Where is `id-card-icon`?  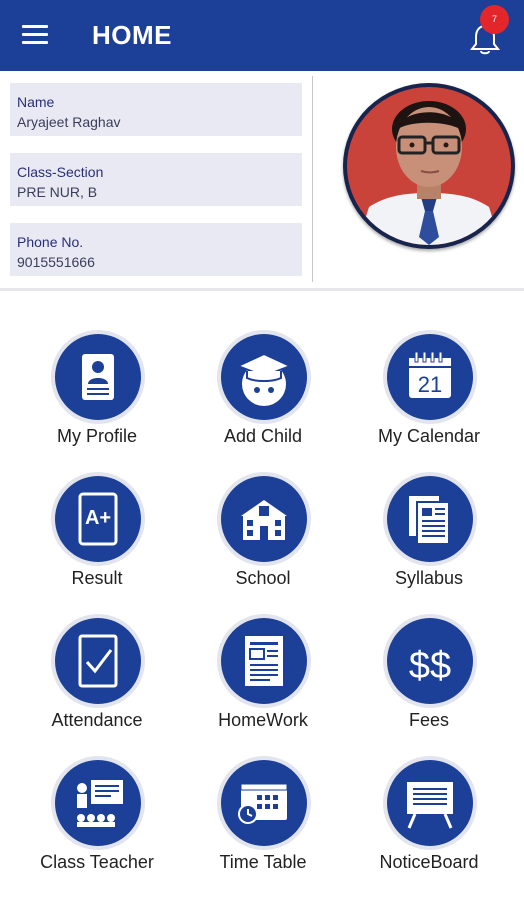 id-card-icon is located at coordinates (98, 377).